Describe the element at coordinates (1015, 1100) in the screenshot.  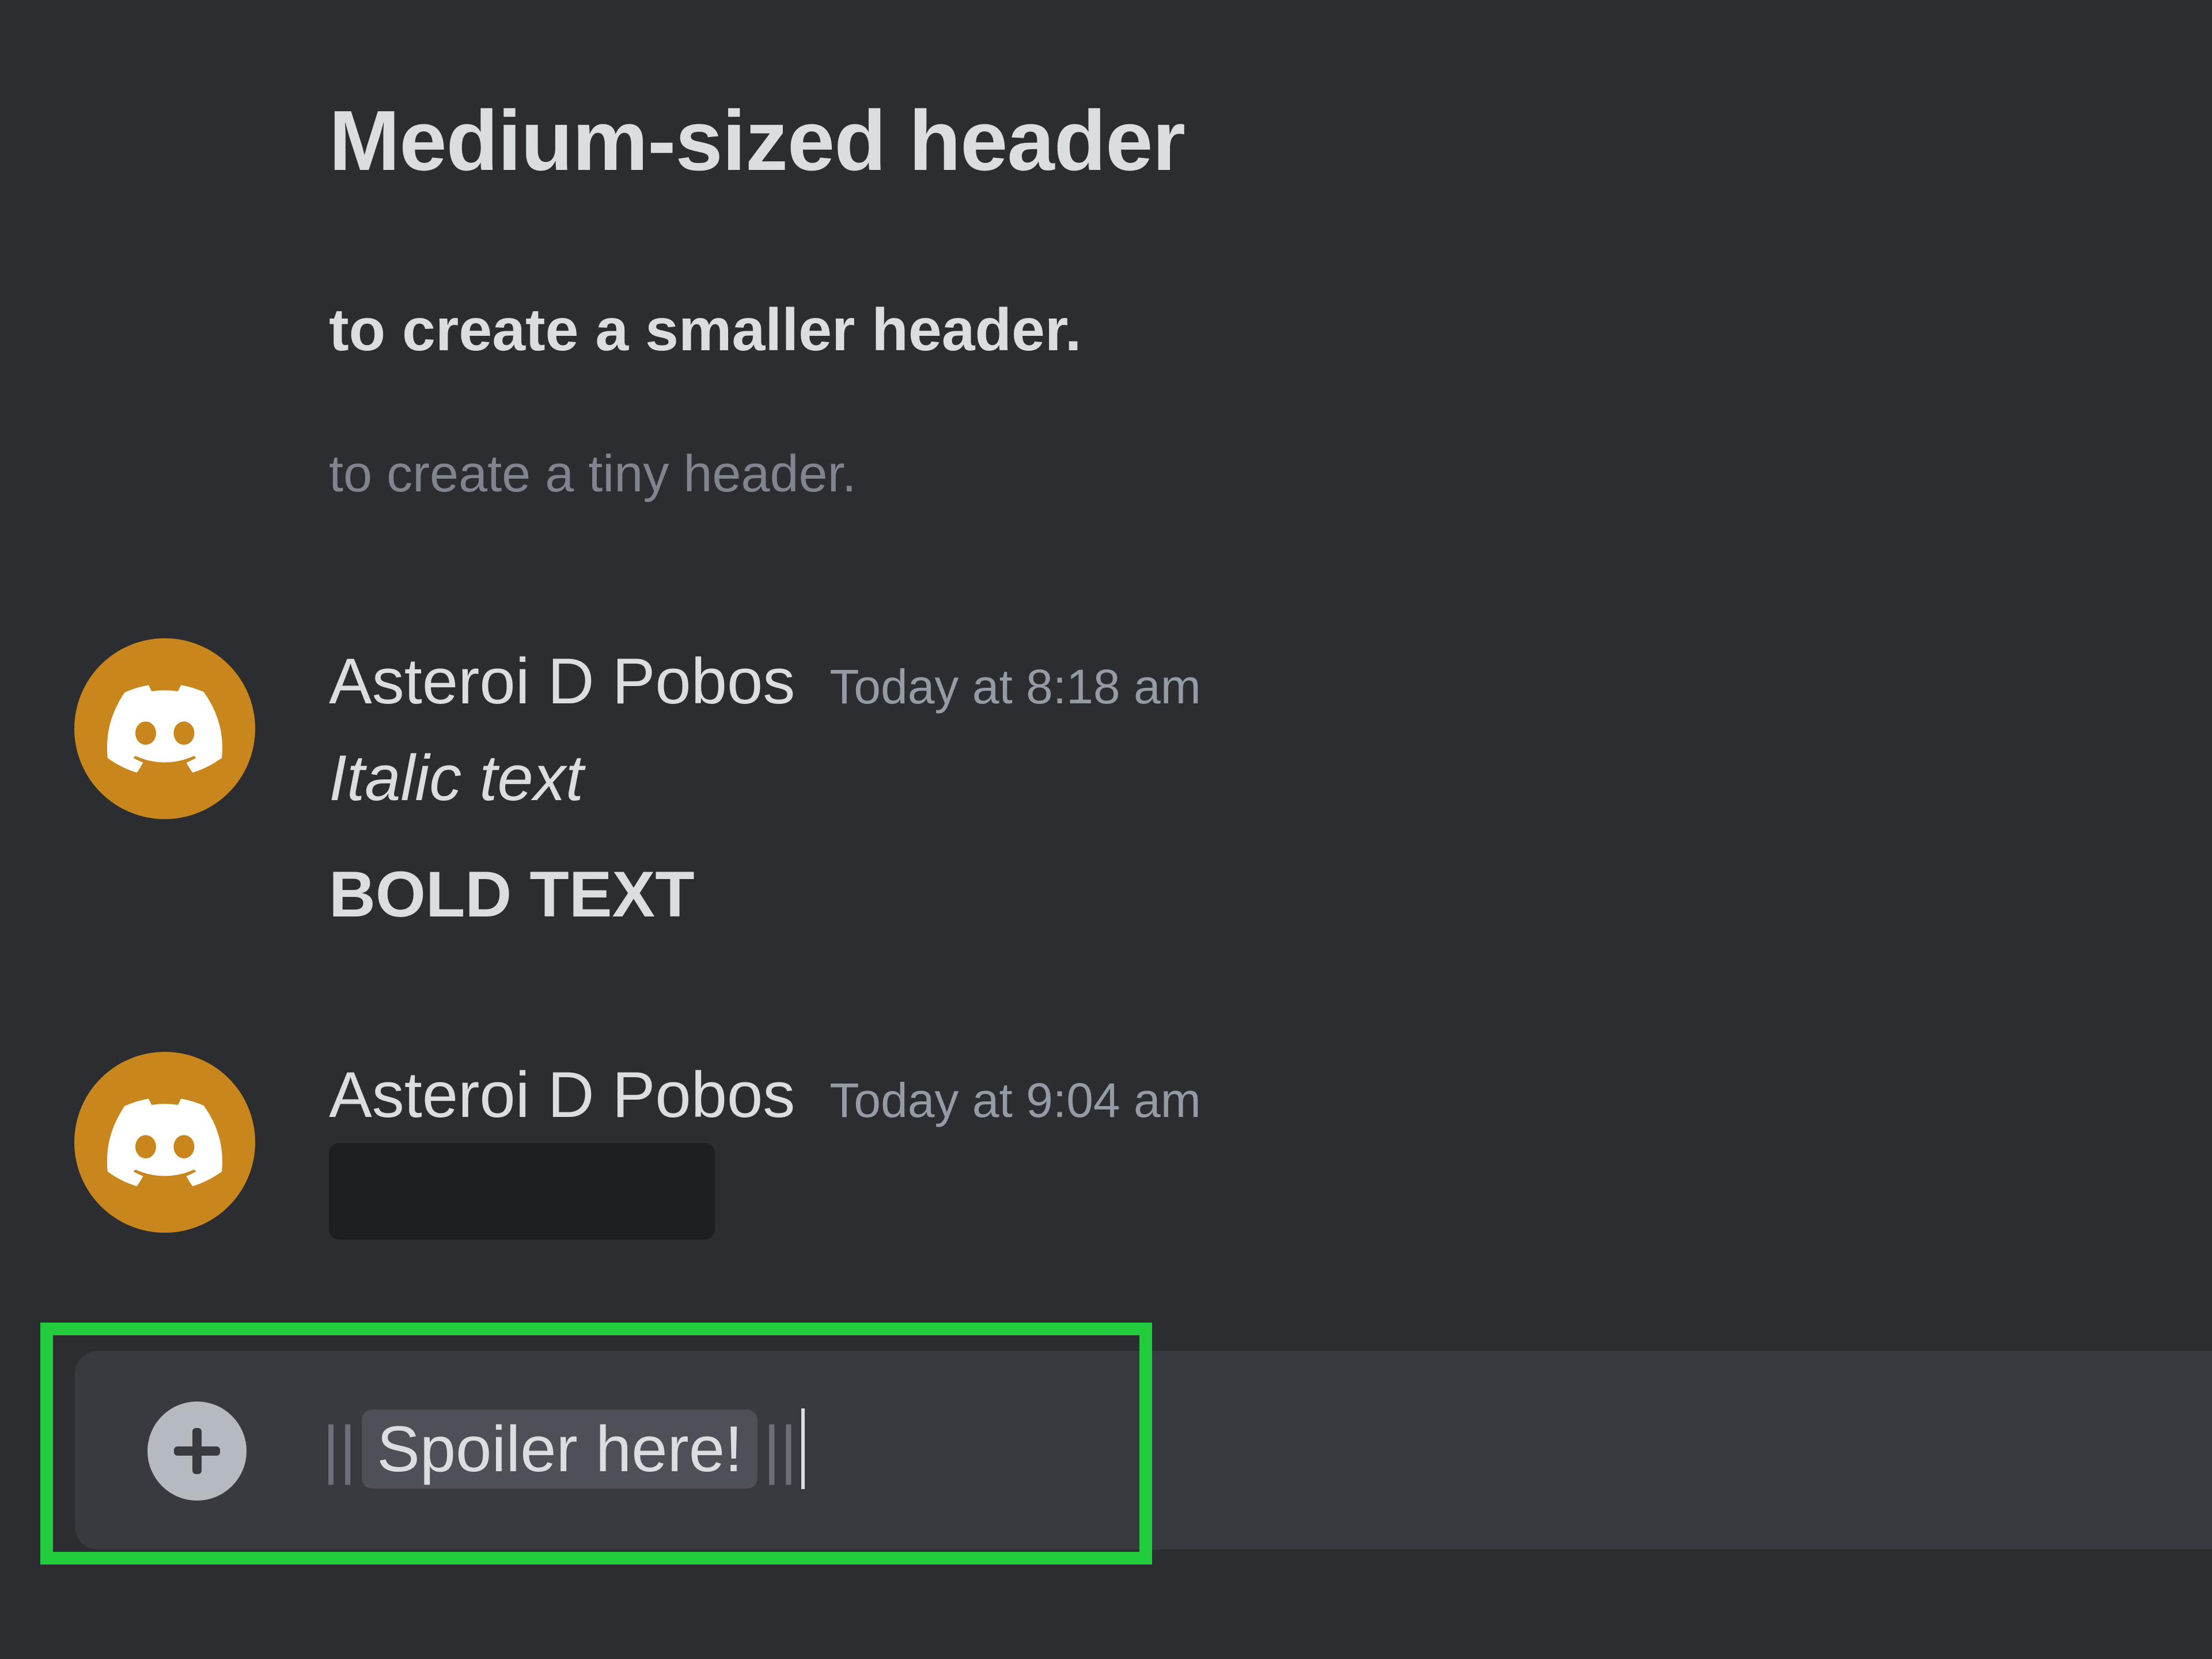
I see `timestamp: Today at 9:04 am` at that location.